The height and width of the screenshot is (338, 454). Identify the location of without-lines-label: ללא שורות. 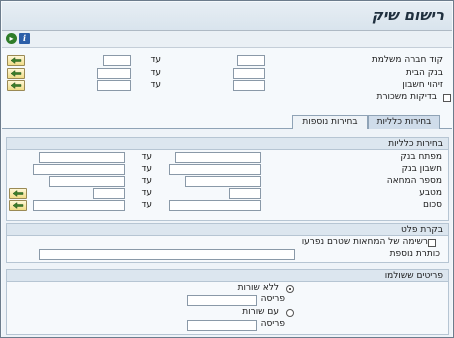
(258, 288).